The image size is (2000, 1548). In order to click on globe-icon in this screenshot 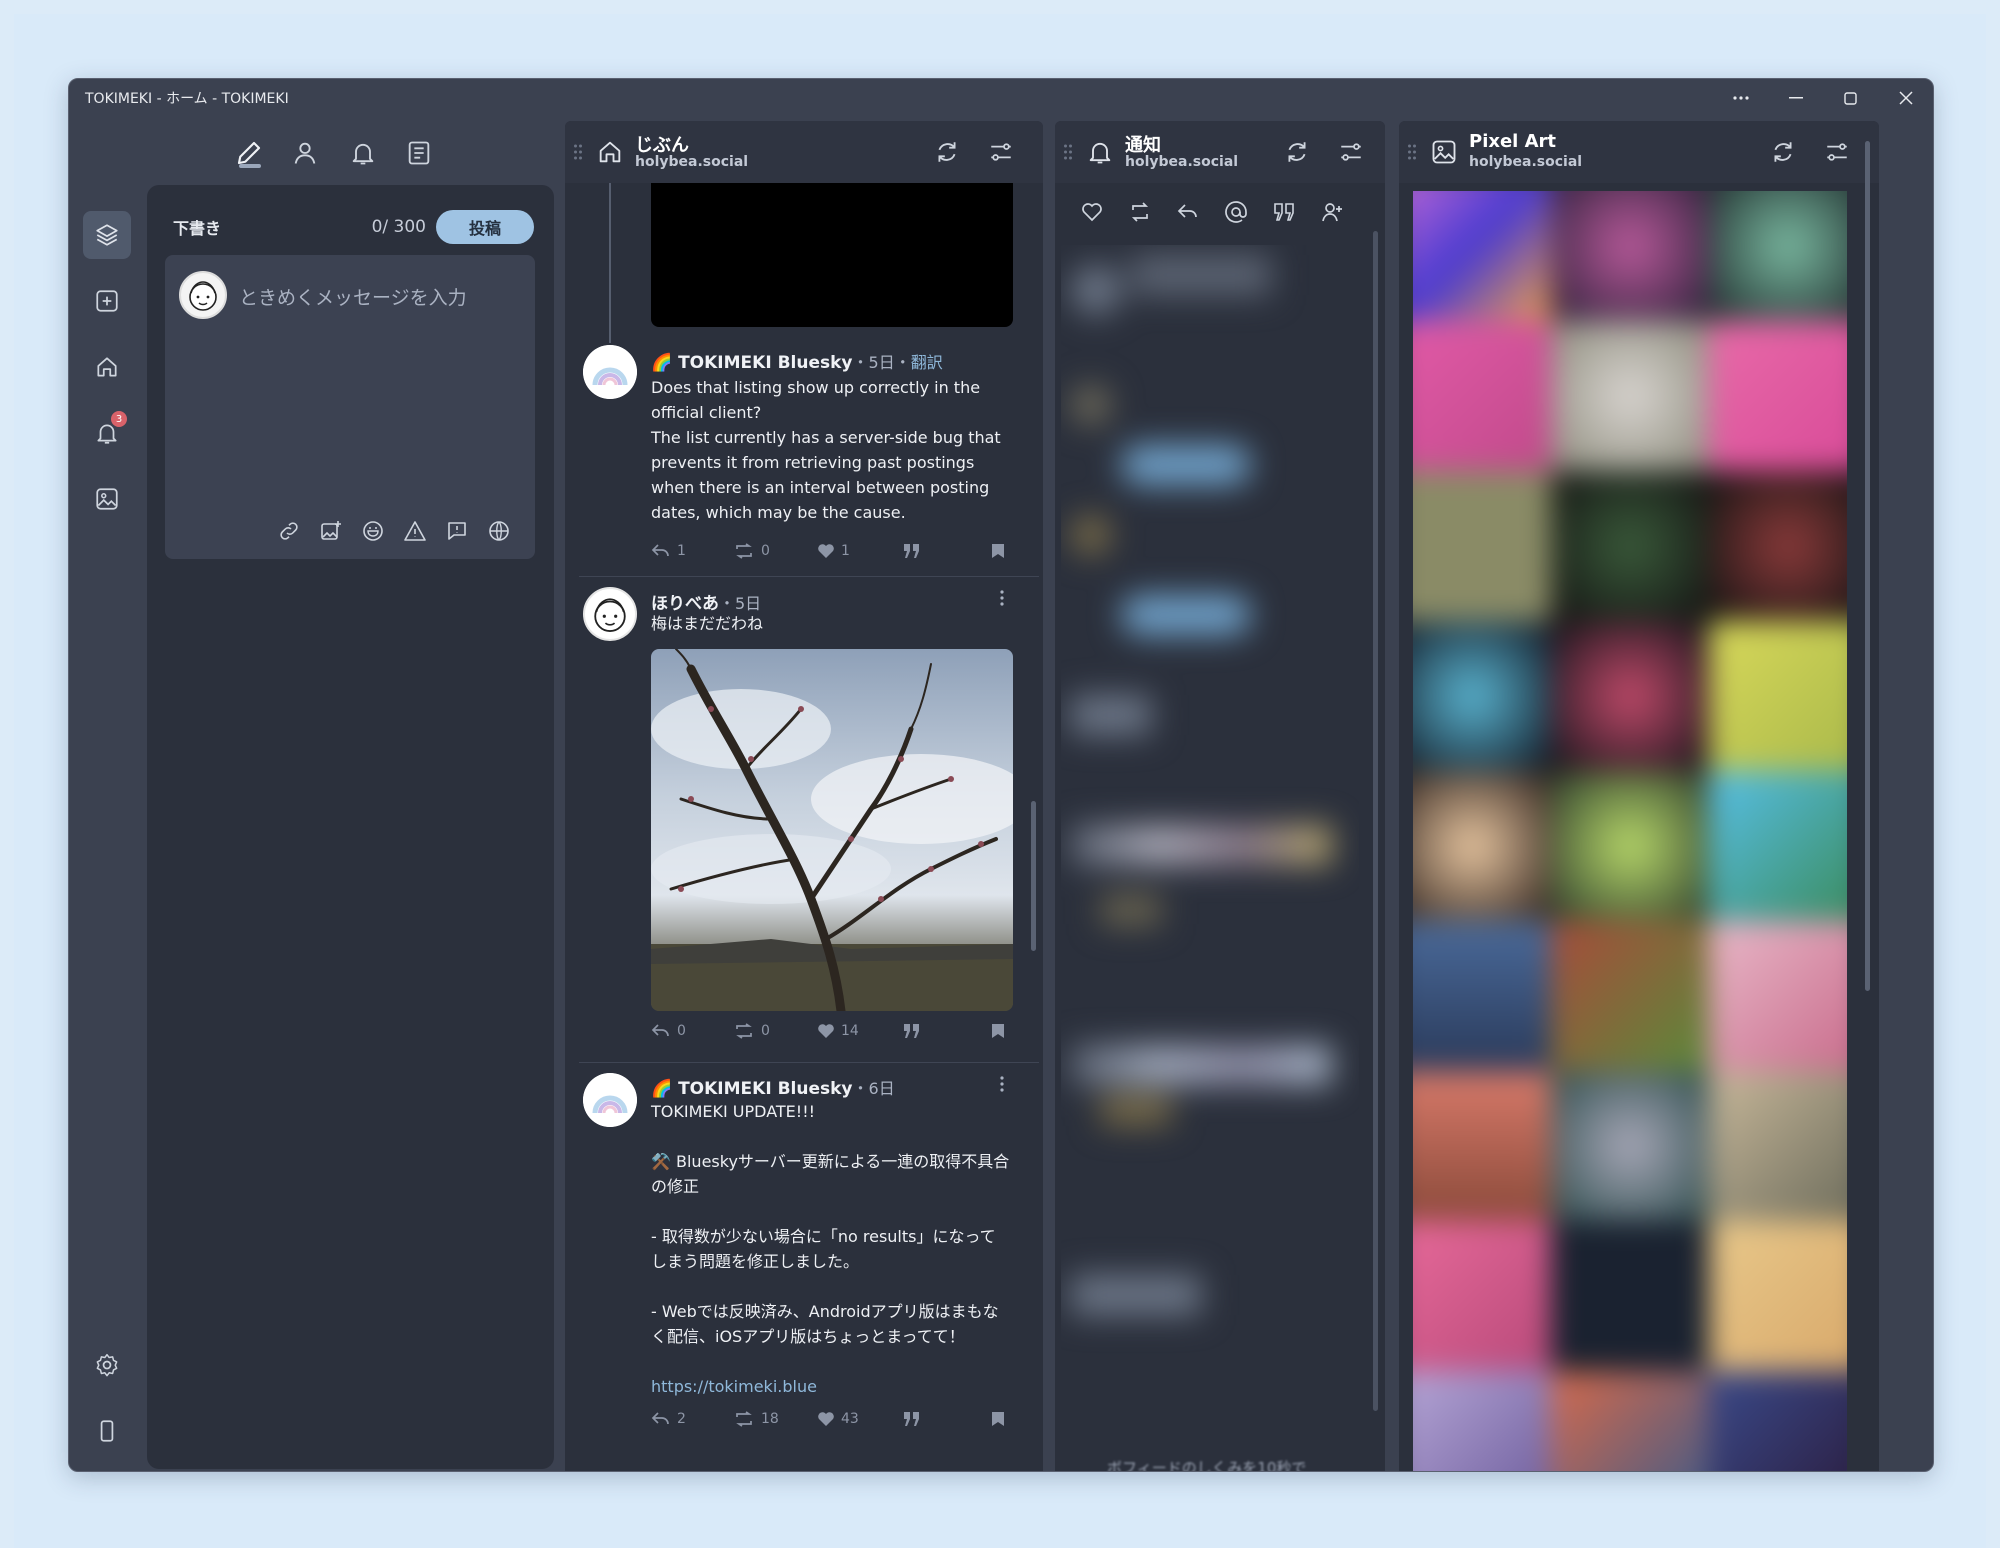, I will do `click(499, 531)`.